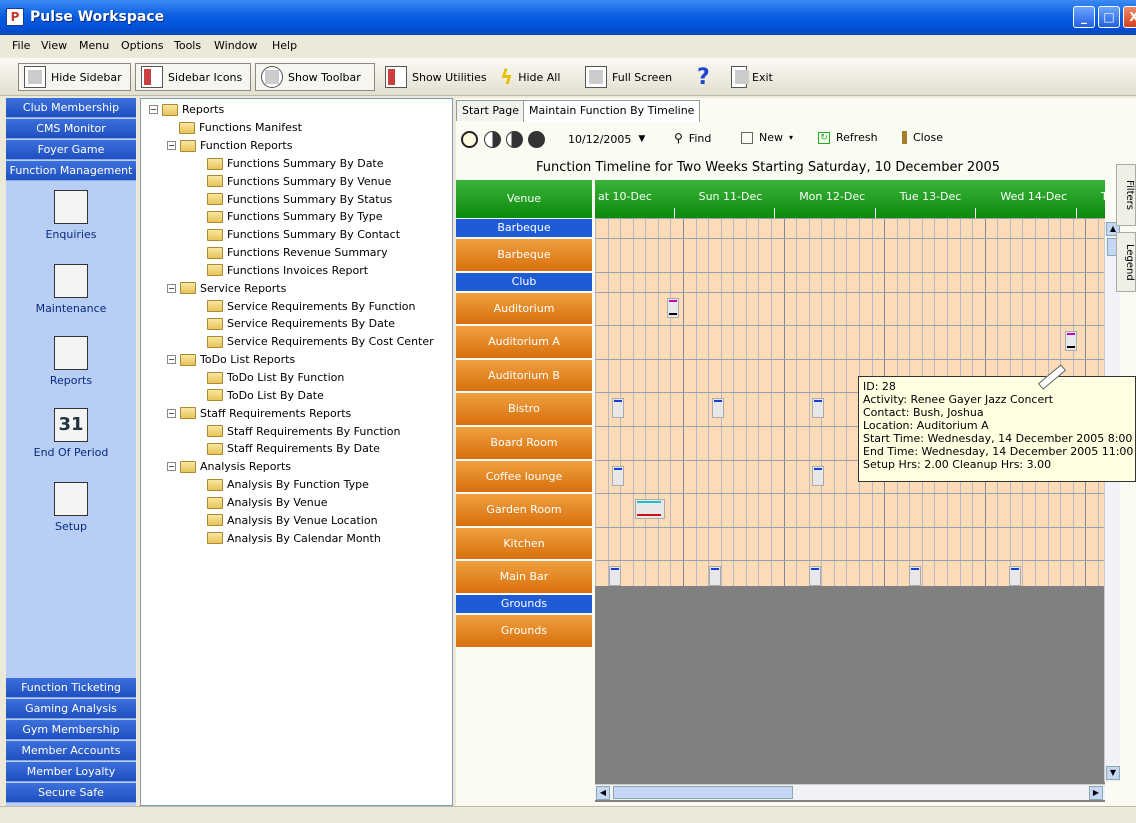 This screenshot has width=1136, height=823. I want to click on close-window-button: X, so click(1129, 17).